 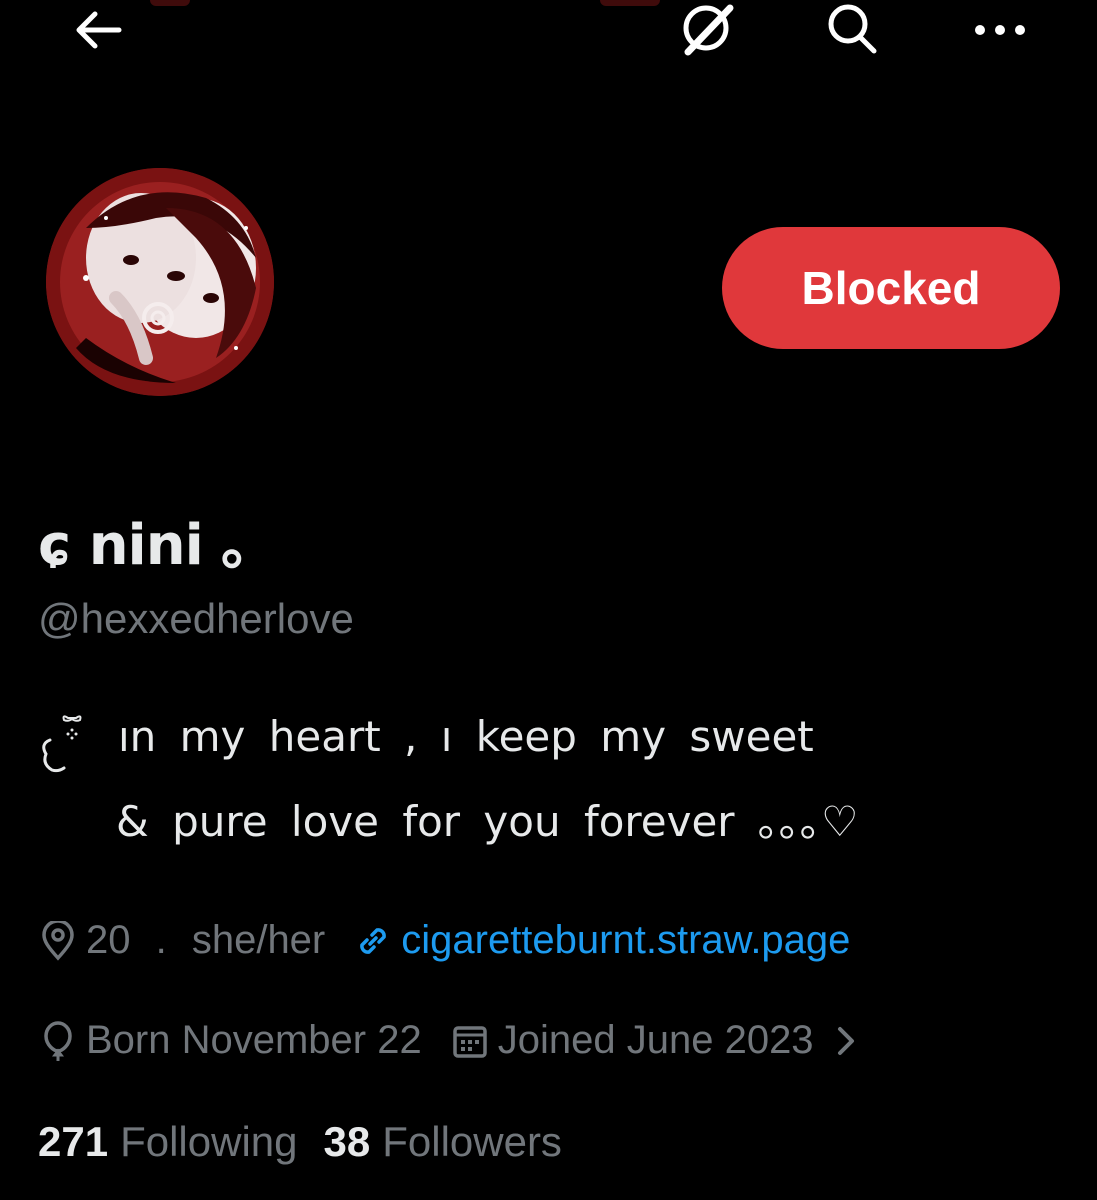 I want to click on search-button, so click(x=852, y=30).